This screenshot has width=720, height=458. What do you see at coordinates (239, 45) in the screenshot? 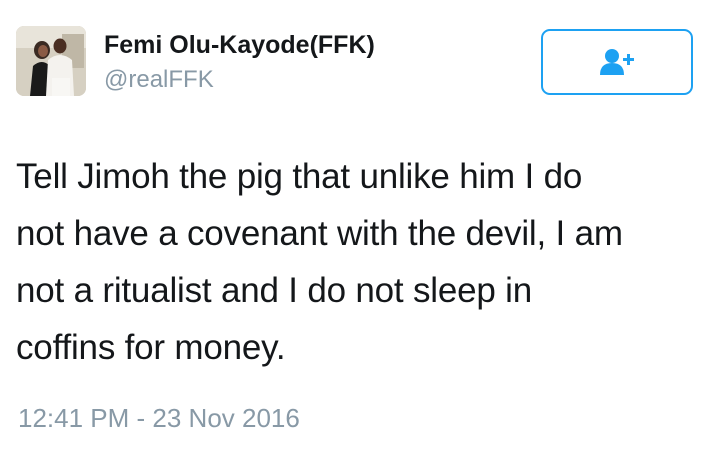
I see `display-name: Femi Olu-Kayode(FFK)` at bounding box center [239, 45].